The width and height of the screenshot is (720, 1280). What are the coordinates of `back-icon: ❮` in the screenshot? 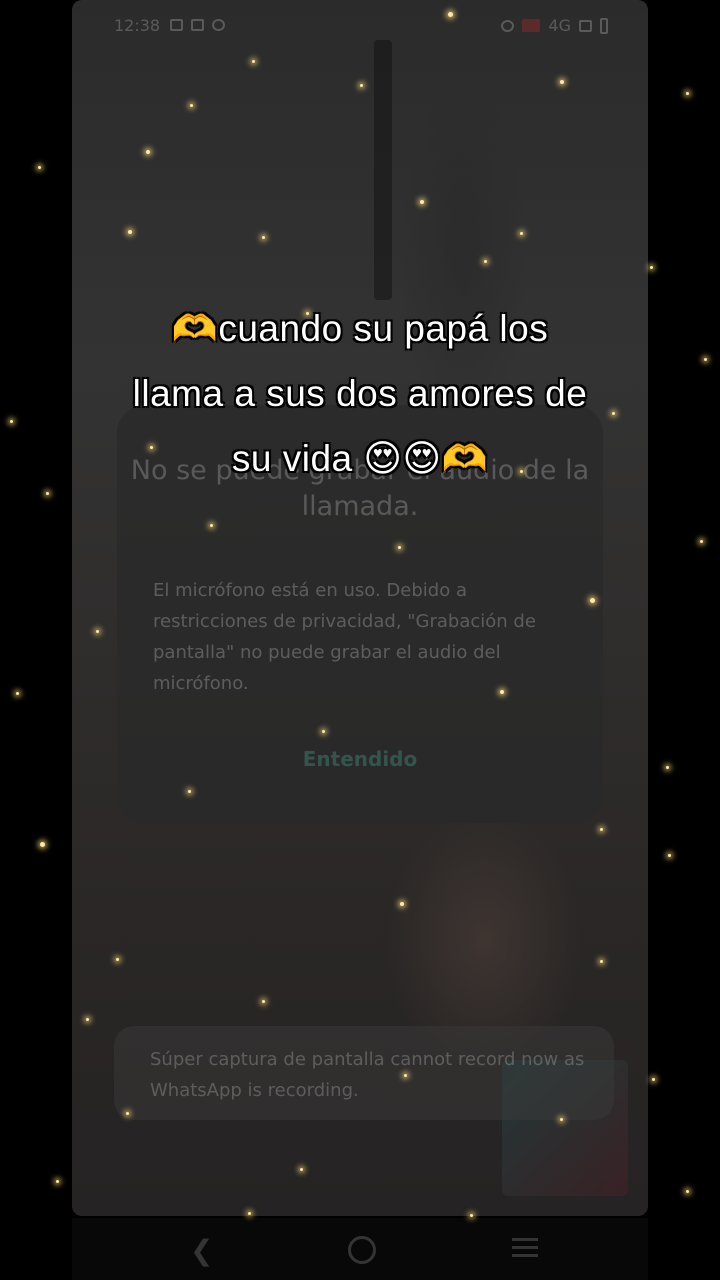 It's located at (201, 1250).